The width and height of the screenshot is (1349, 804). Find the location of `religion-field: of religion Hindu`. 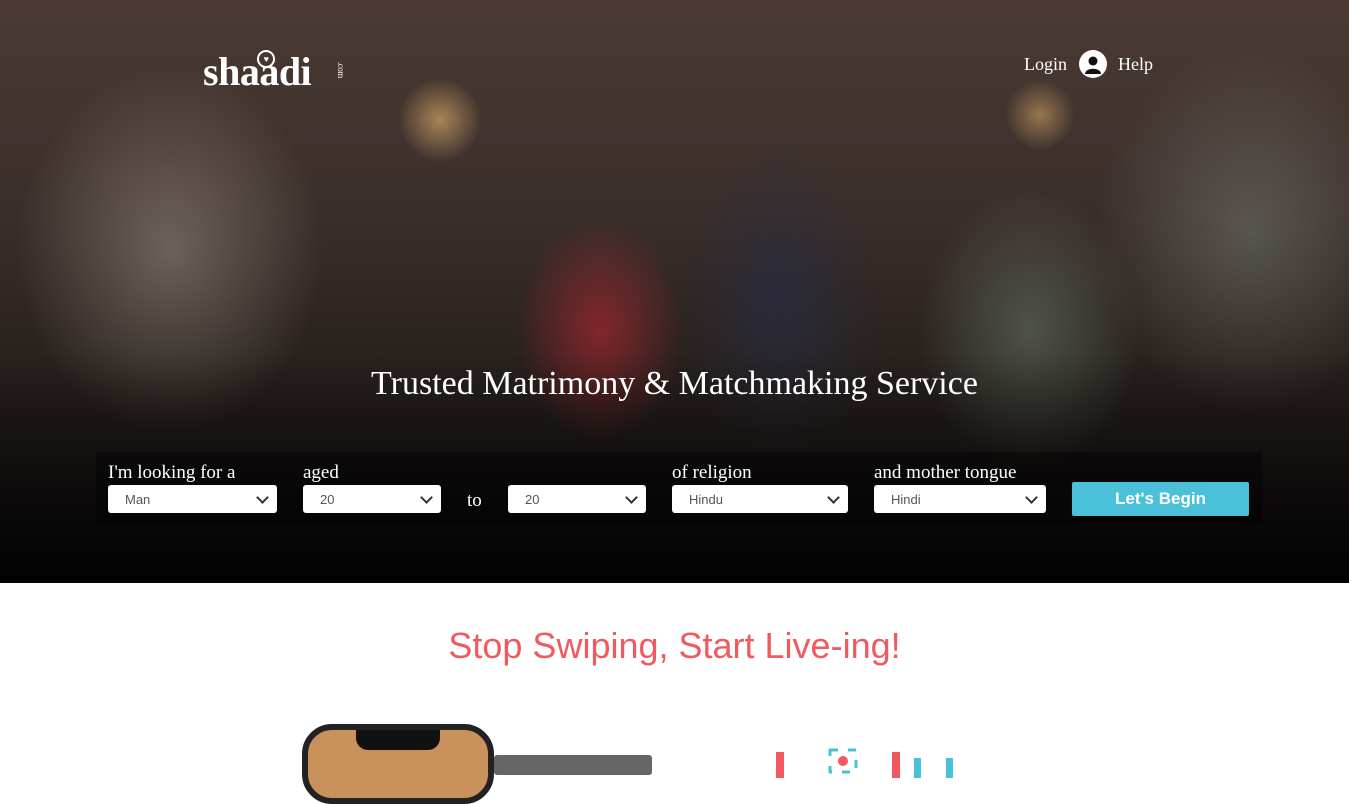

religion-field: of religion Hindu is located at coordinates (760, 487).